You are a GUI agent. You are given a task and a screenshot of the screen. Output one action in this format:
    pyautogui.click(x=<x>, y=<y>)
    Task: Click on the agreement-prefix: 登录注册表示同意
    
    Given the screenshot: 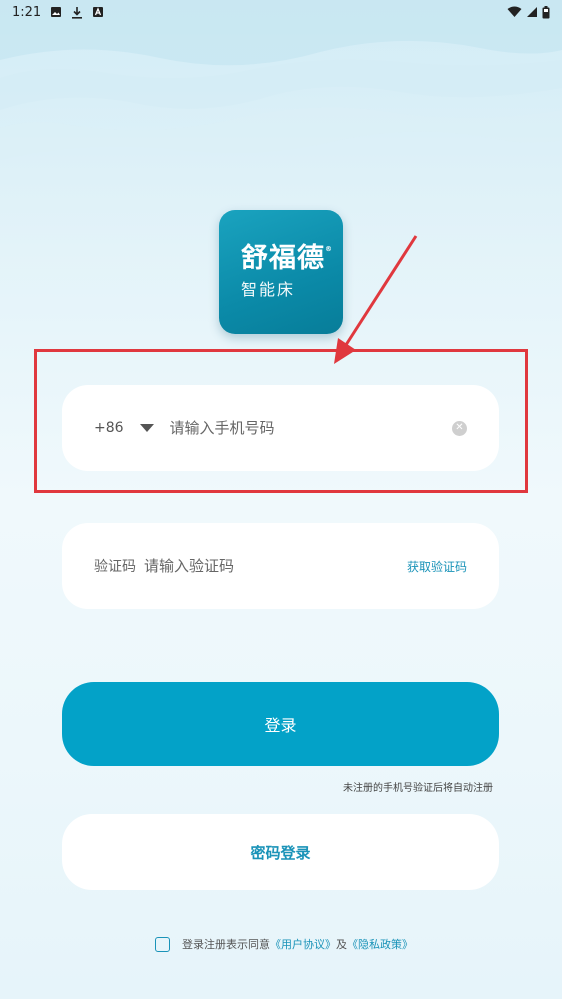 What is the action you would take?
    pyautogui.click(x=226, y=944)
    